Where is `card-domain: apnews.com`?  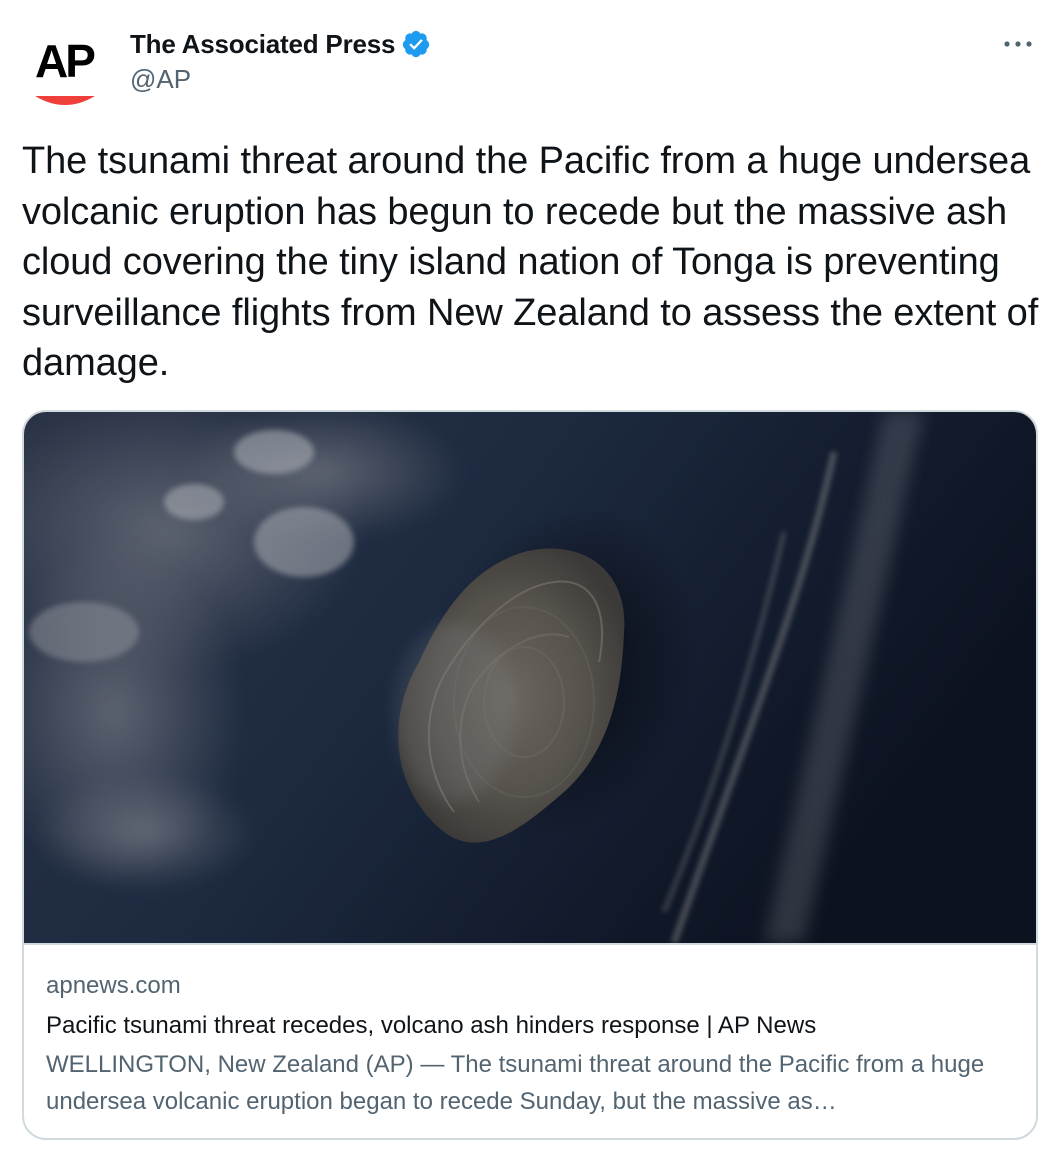 card-domain: apnews.com is located at coordinates (113, 985).